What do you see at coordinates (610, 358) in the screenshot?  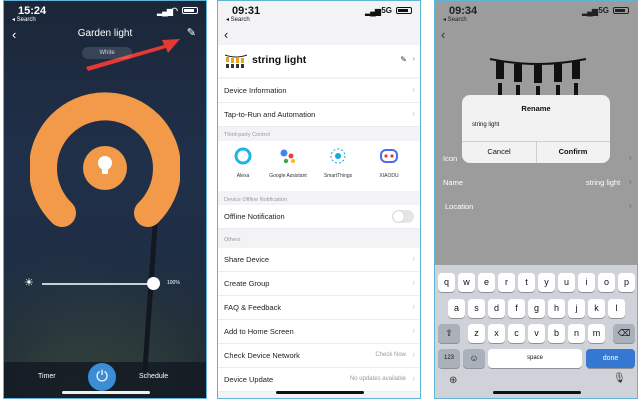 I see `done-key: done` at bounding box center [610, 358].